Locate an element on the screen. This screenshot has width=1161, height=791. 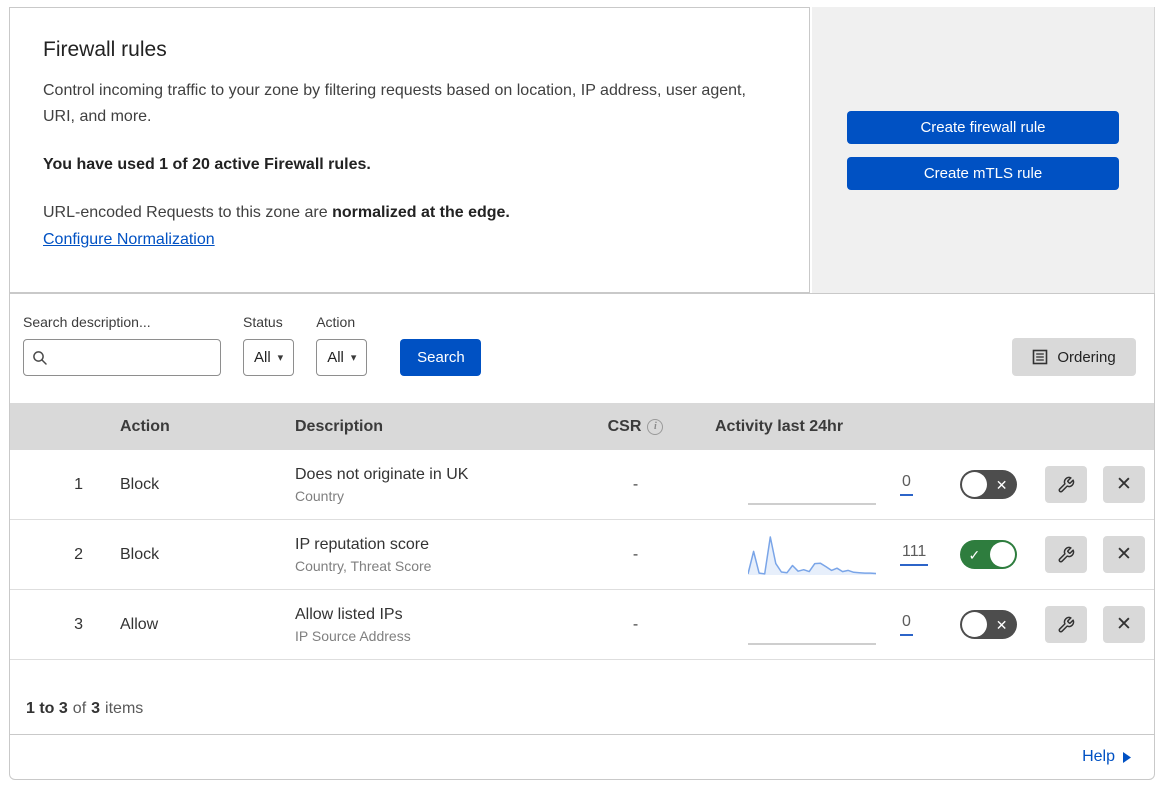
rule-criteria: Country is located at coordinates (320, 495).